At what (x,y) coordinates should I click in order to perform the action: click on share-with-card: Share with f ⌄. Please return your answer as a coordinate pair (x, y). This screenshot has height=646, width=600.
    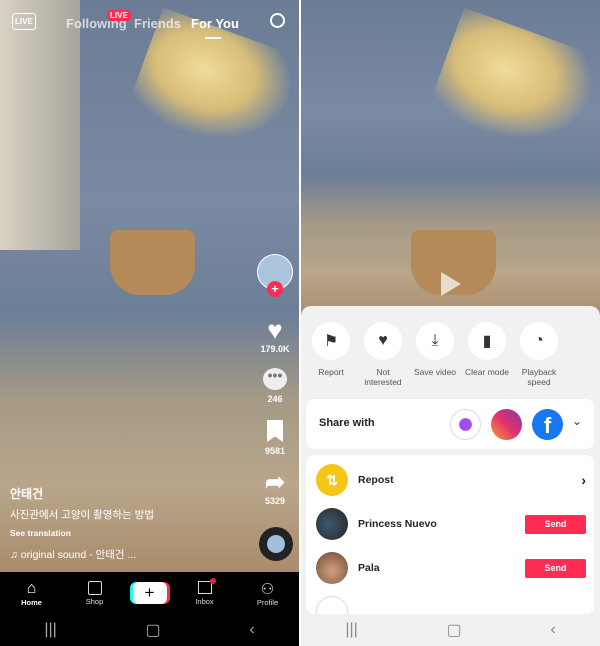
    Looking at the image, I should click on (450, 424).